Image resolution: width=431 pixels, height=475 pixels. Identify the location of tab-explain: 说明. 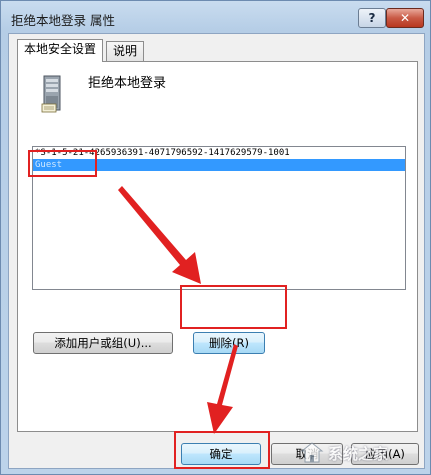
(125, 51).